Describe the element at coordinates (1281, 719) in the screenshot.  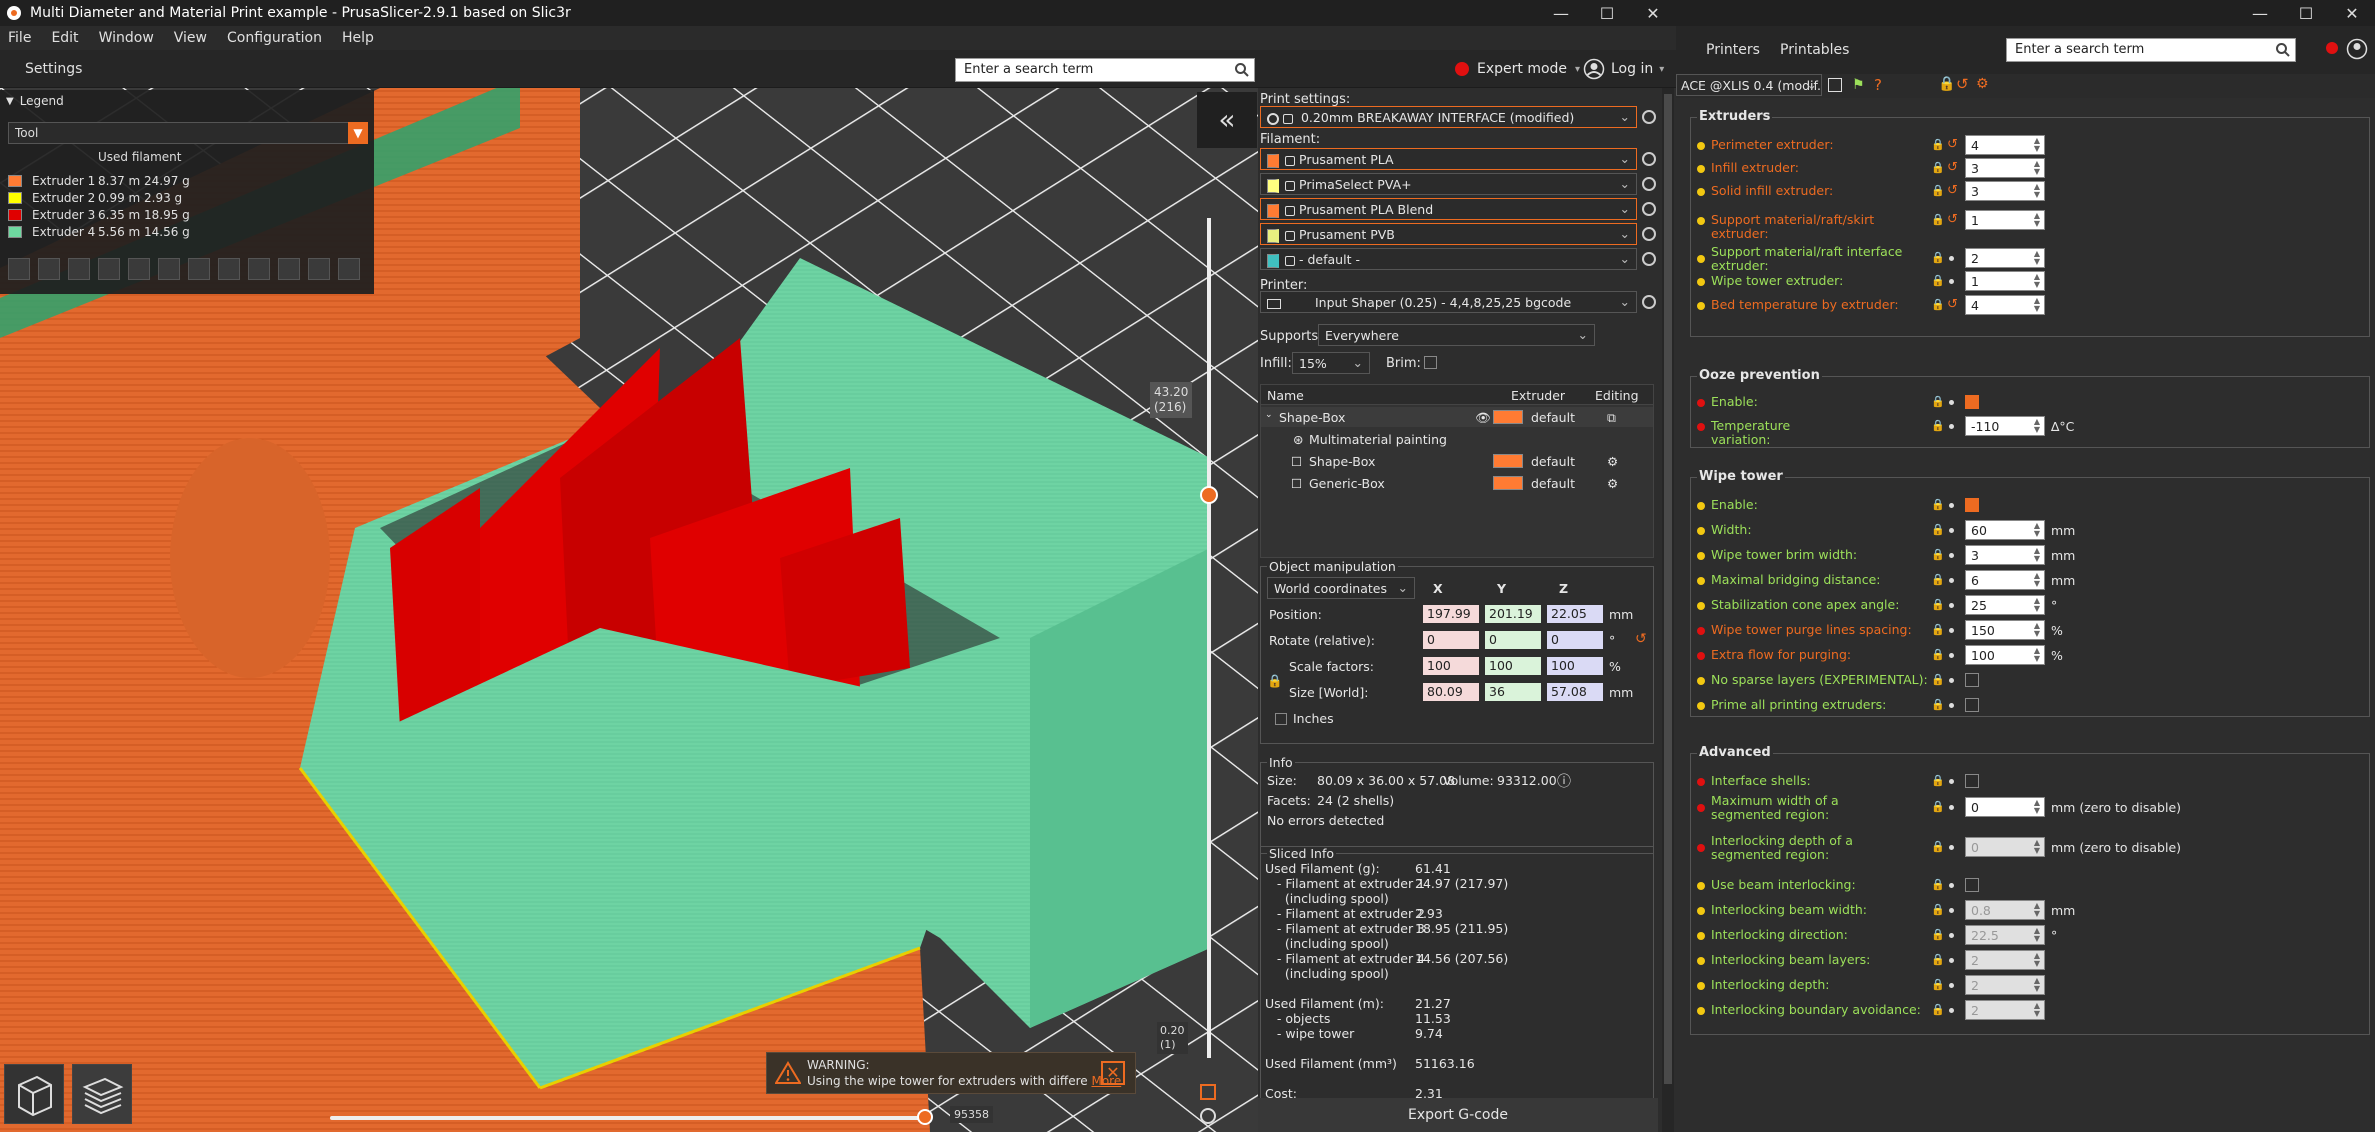
I see `inches-checkbox` at that location.